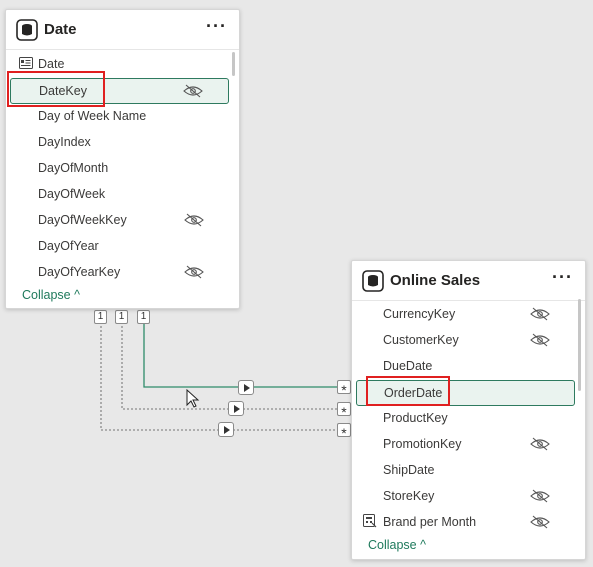  What do you see at coordinates (60, 29) in the screenshot?
I see `table-title: Date` at bounding box center [60, 29].